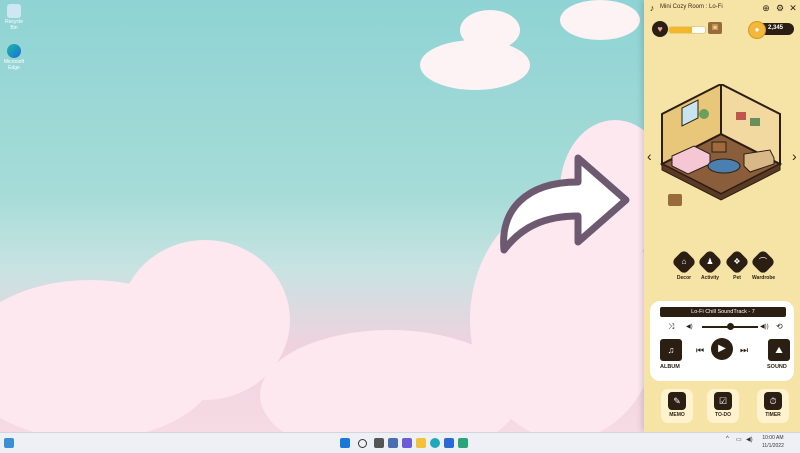  What do you see at coordinates (671, 327) in the screenshot?
I see `shuffle-button: ⤨` at bounding box center [671, 327].